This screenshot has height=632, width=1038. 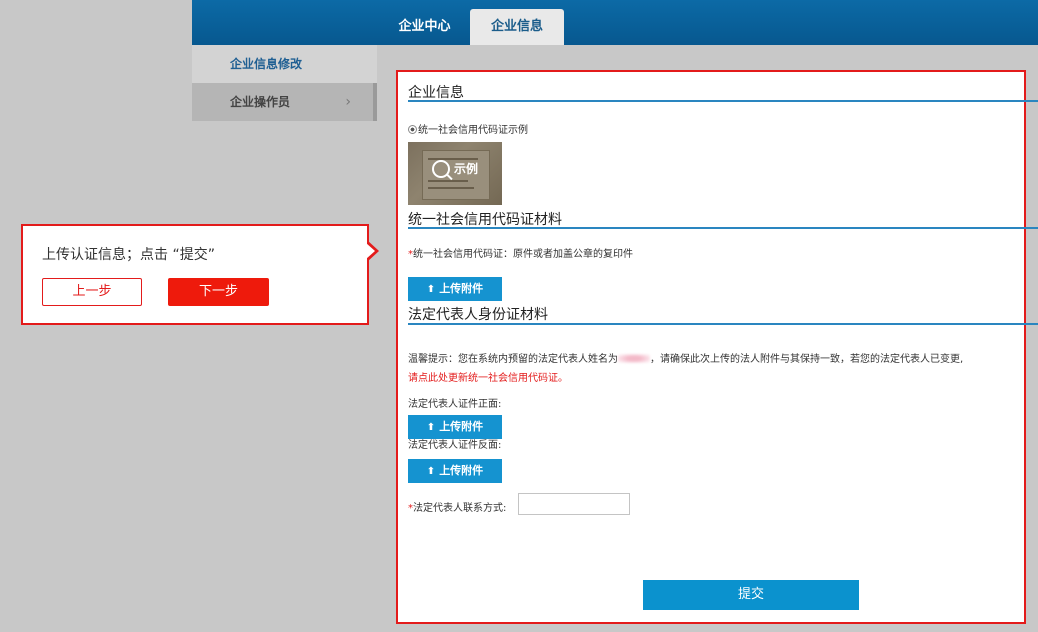 I want to click on notice-prefix: 温馨提示：您在系统内预留的法定代表人姓名为, so click(x=513, y=359).